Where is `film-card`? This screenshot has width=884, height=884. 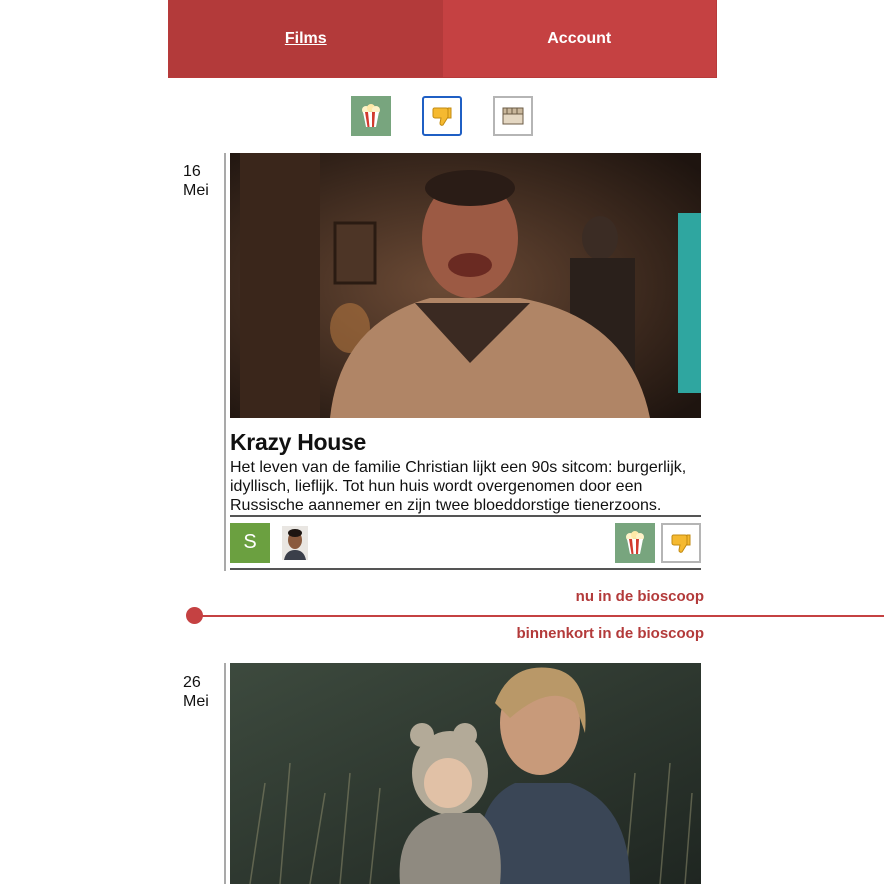 film-card is located at coordinates (465, 773).